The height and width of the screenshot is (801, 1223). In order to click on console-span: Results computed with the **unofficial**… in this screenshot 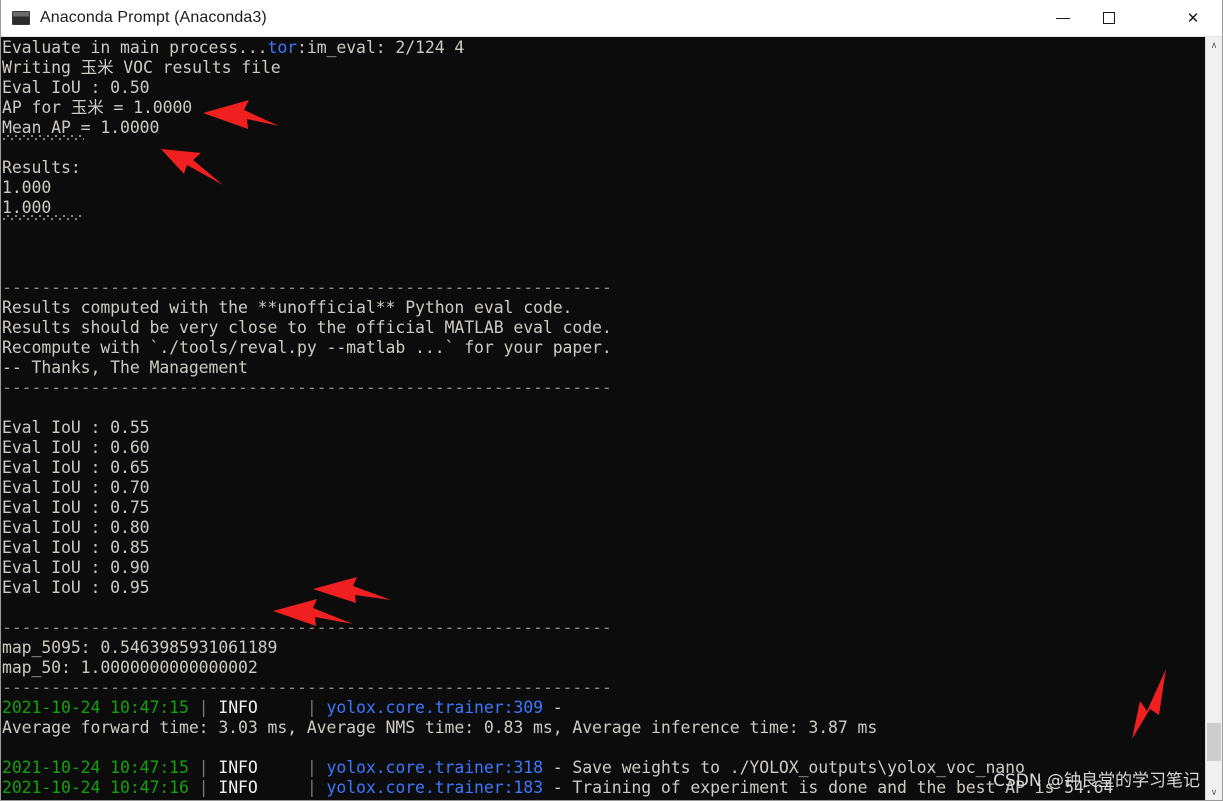, I will do `click(287, 307)`.